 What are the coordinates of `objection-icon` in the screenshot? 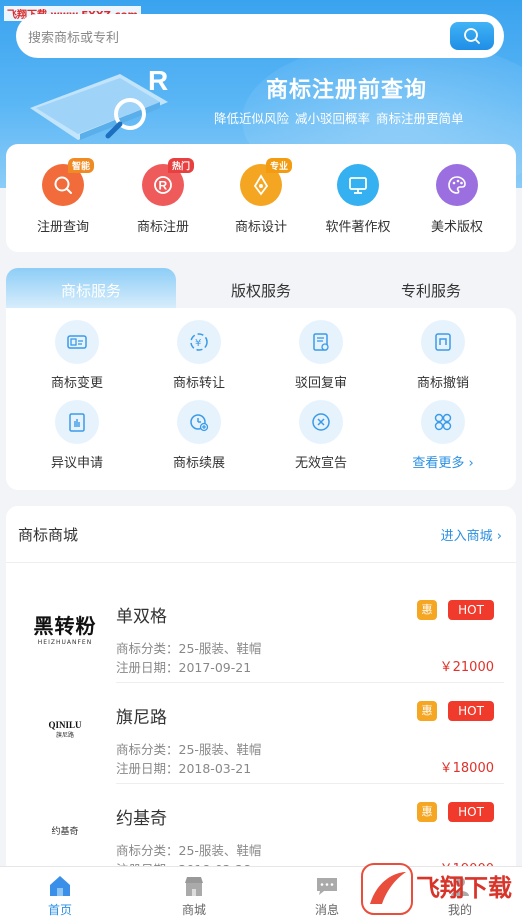 It's located at (77, 422).